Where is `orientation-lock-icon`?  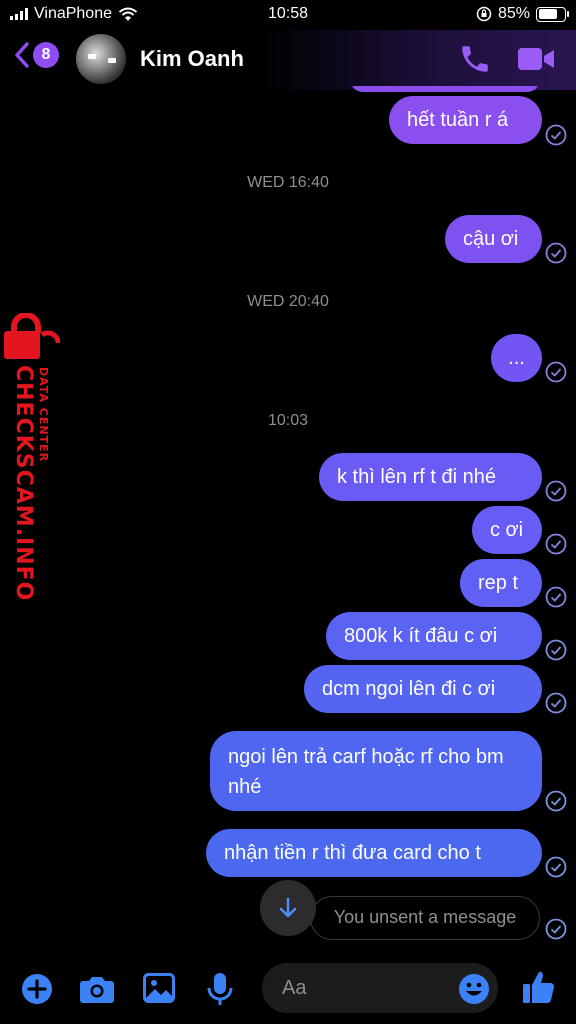 orientation-lock-icon is located at coordinates (484, 14).